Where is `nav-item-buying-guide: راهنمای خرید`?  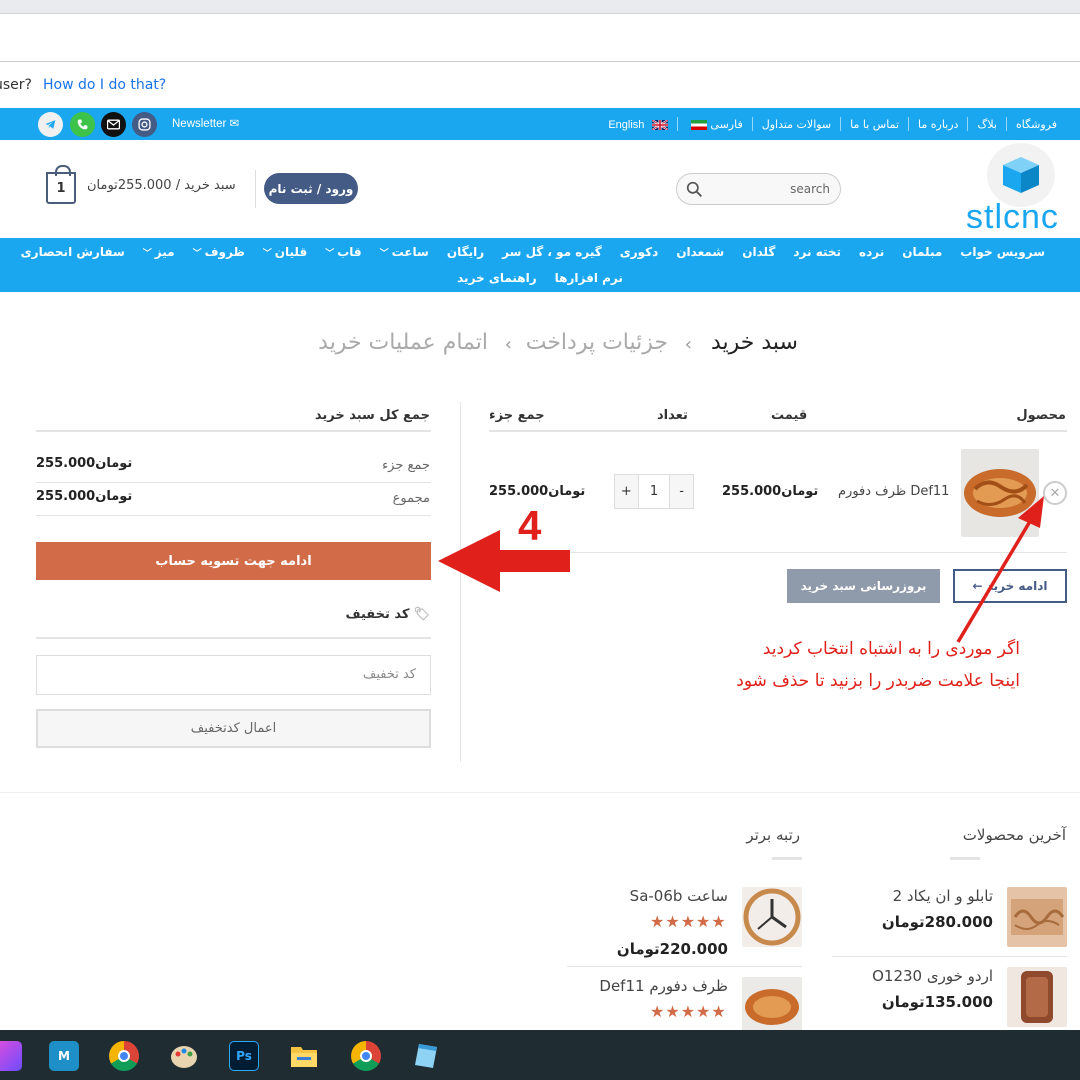
nav-item-buying-guide: راهنمای خرید is located at coordinates (497, 280).